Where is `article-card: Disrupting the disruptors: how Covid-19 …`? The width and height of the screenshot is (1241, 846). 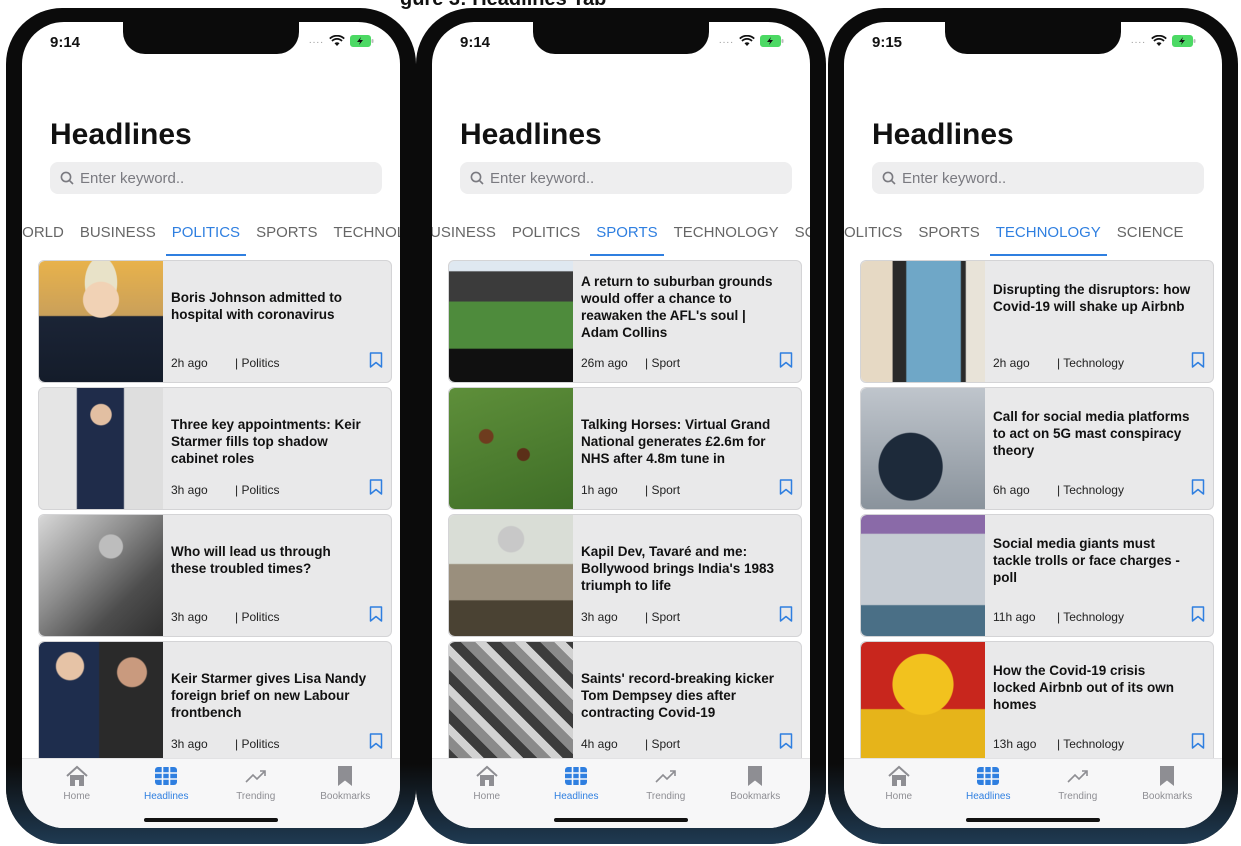
article-card: Disrupting the disruptors: how Covid-19 … is located at coordinates (1037, 321).